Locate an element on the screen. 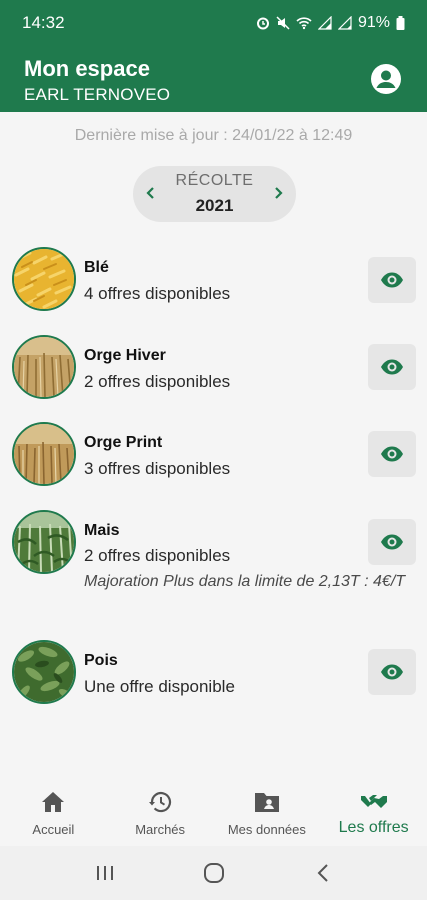 This screenshot has width=427, height=900. wifi-icon is located at coordinates (304, 23).